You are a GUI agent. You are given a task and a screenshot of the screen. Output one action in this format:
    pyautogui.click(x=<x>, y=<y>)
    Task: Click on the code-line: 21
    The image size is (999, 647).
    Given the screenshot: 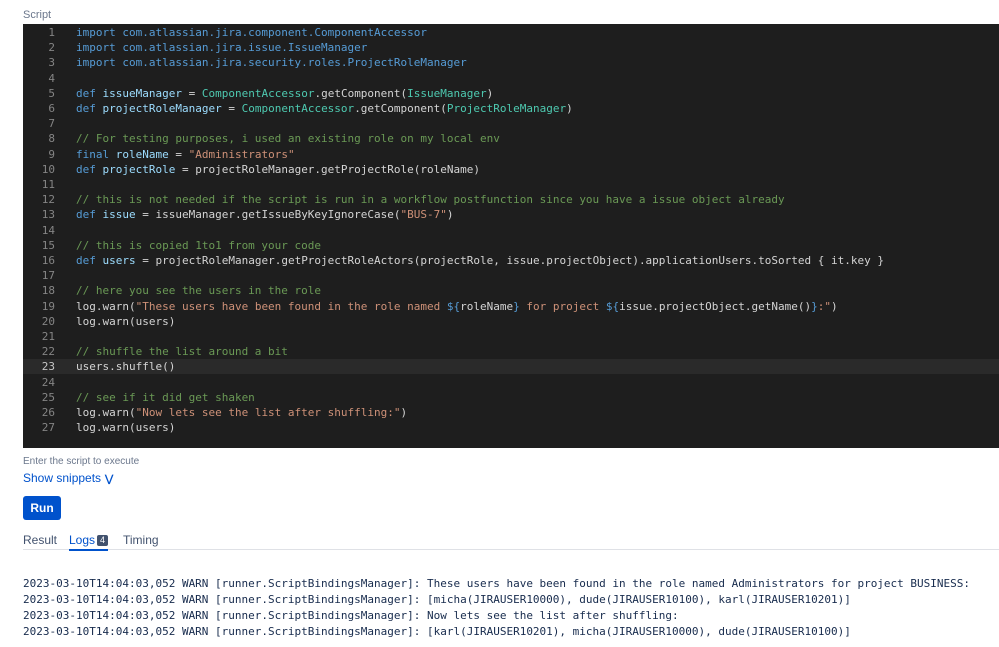 What is the action you would take?
    pyautogui.click(x=511, y=336)
    